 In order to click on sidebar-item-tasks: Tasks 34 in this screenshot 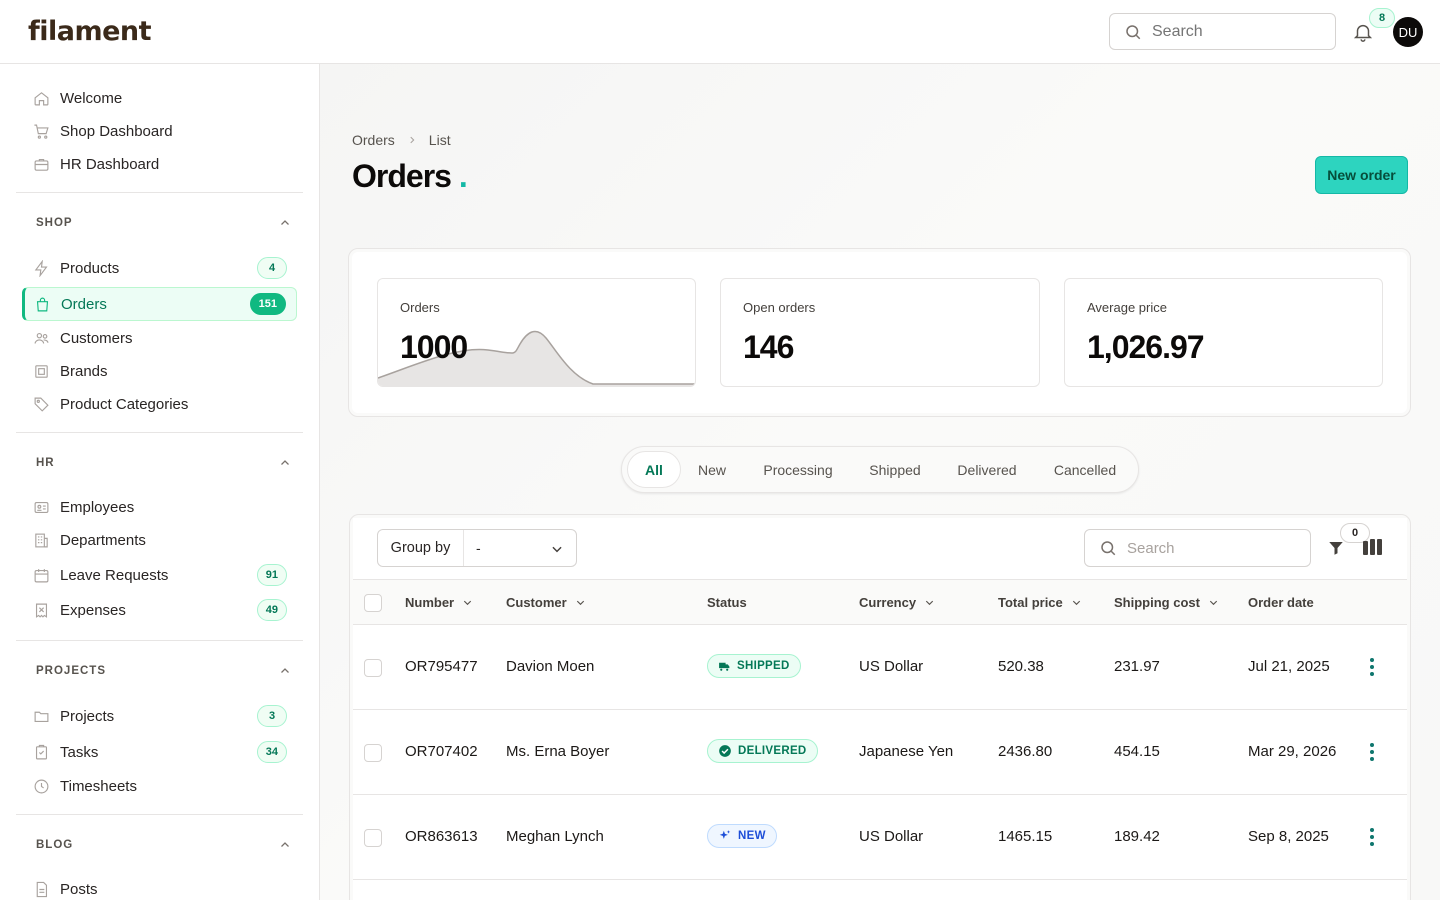, I will do `click(159, 752)`.